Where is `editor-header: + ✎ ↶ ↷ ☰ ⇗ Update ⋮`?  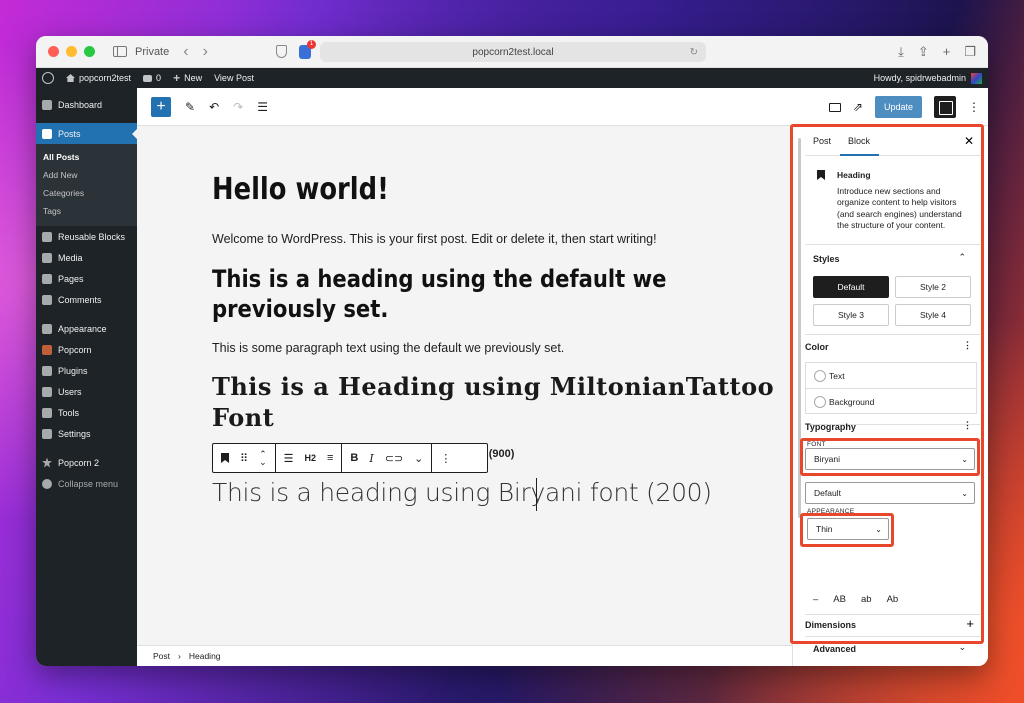
editor-header: + ✎ ↶ ↷ ☰ ⇗ Update ⋮ is located at coordinates (562, 107).